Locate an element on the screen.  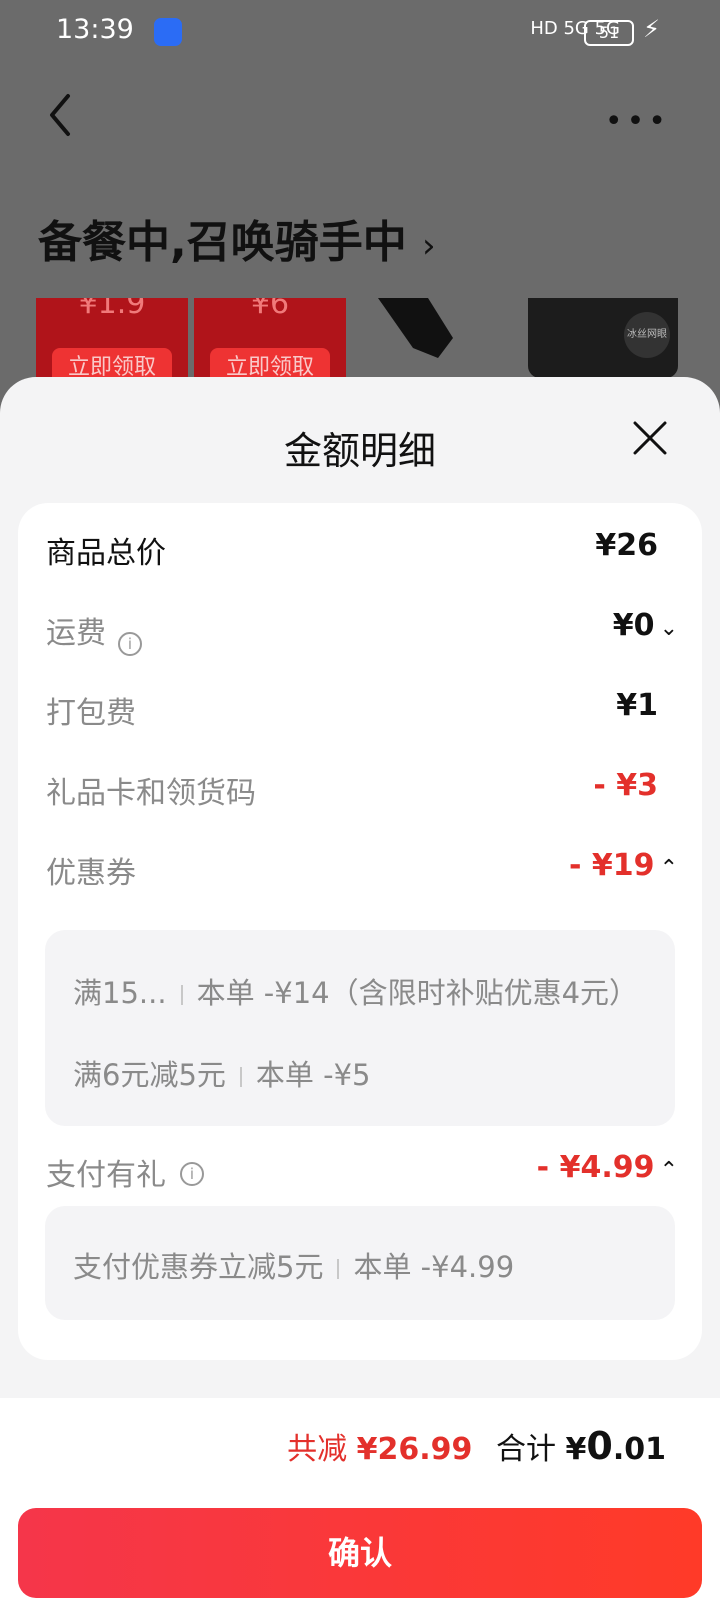
close-icon is located at coordinates (650, 438).